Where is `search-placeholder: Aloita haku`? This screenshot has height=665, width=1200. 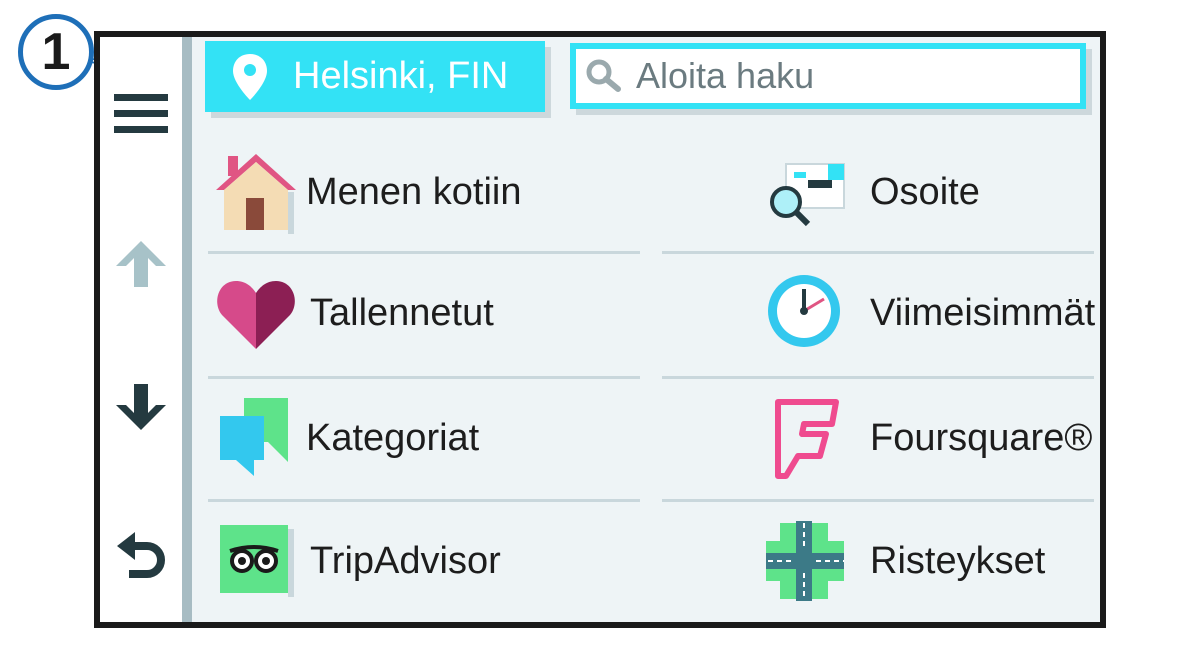 search-placeholder: Aloita haku is located at coordinates (725, 75).